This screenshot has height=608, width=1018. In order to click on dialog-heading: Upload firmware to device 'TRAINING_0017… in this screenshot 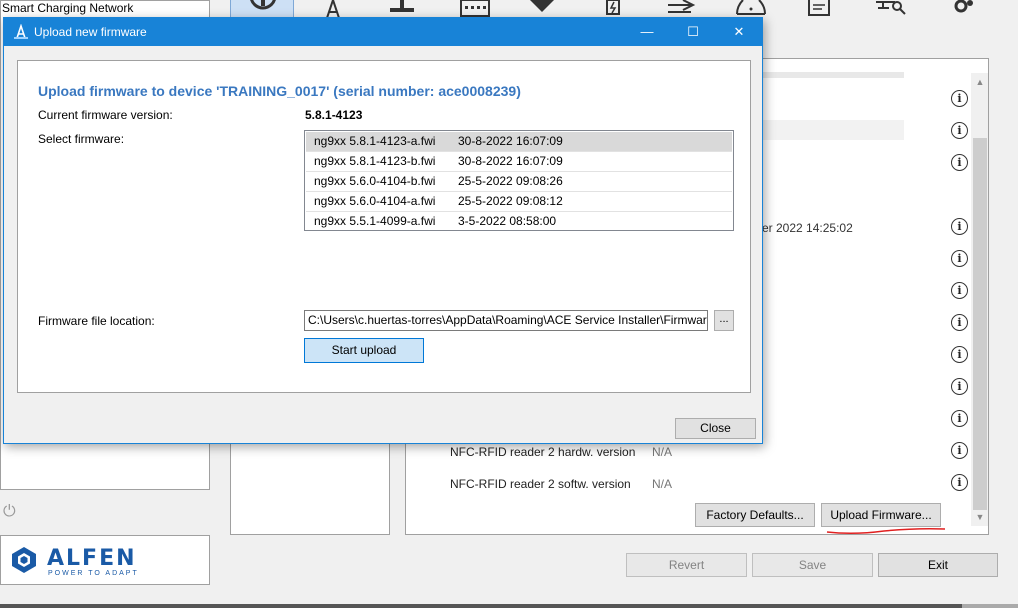, I will do `click(279, 91)`.